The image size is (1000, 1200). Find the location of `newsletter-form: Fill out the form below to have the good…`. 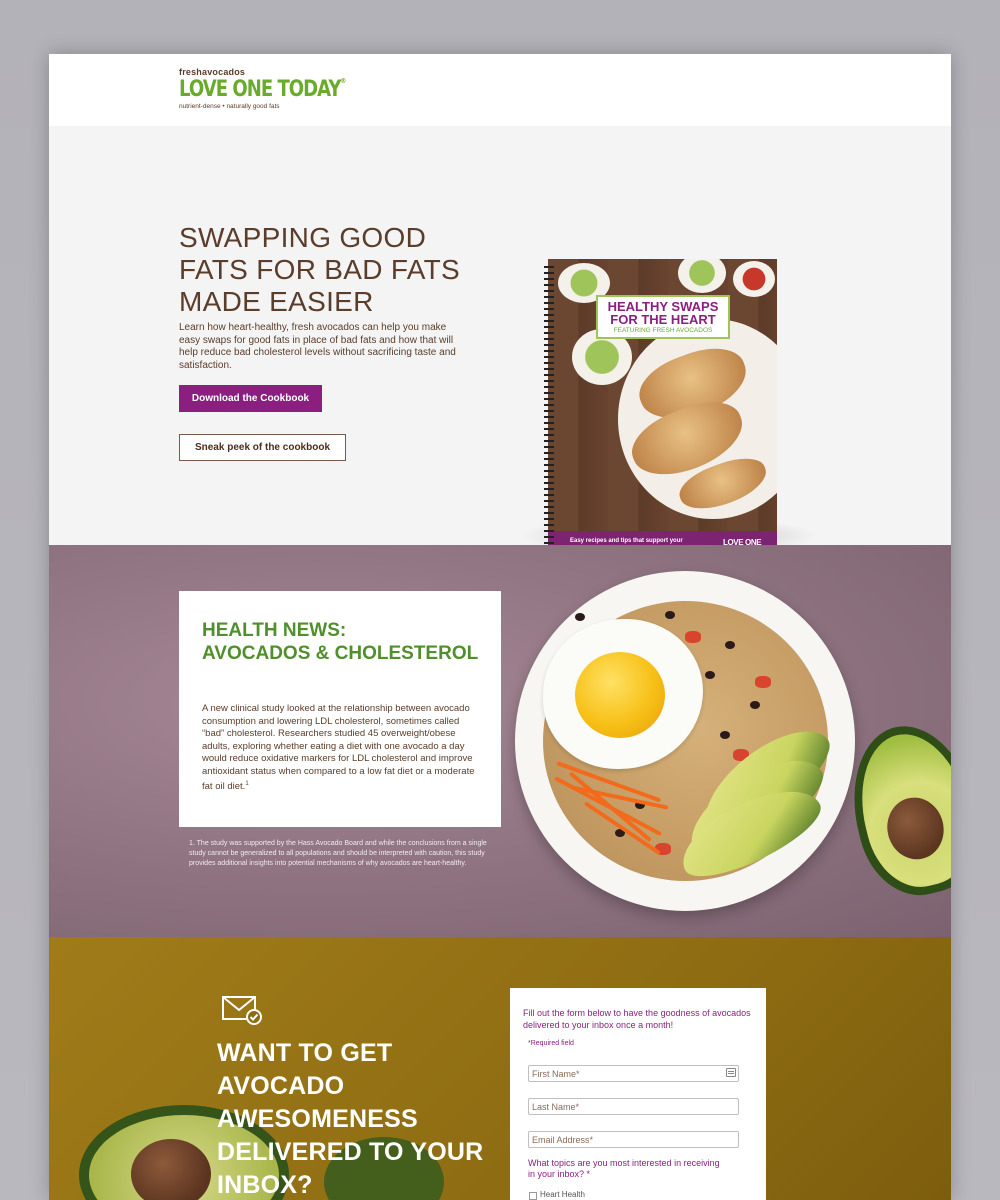

newsletter-form: Fill out the form below to have the good… is located at coordinates (638, 1094).